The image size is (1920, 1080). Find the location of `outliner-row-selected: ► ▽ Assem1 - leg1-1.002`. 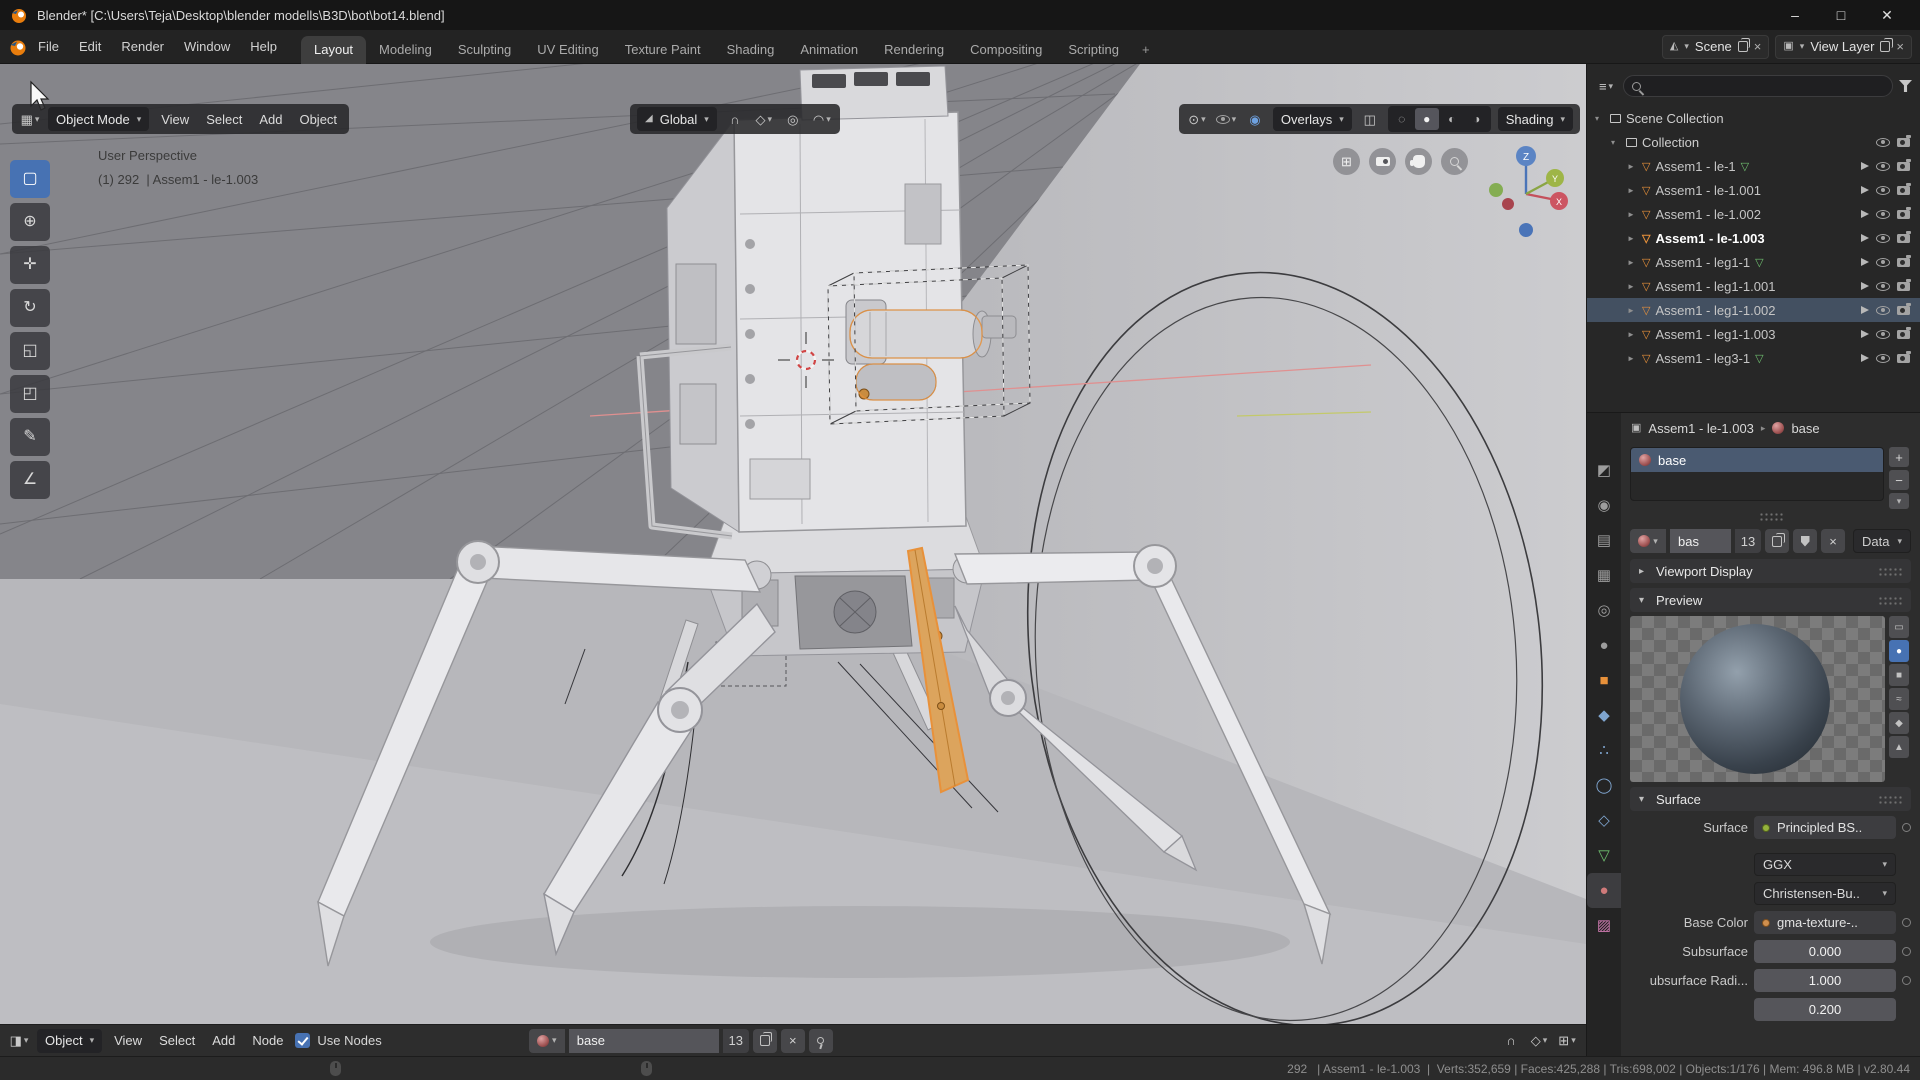

outliner-row-selected: ► ▽ Assem1 - leg1-1.002 is located at coordinates (1753, 310).